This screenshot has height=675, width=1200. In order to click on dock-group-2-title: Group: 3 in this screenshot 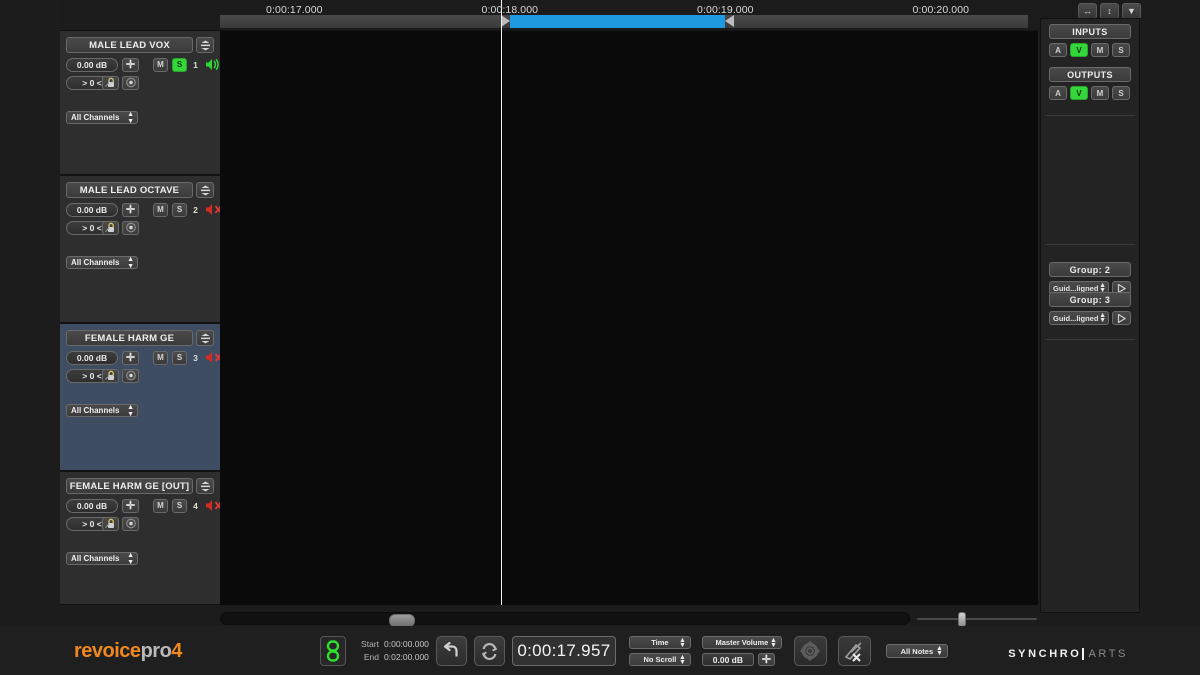, I will do `click(1090, 299)`.